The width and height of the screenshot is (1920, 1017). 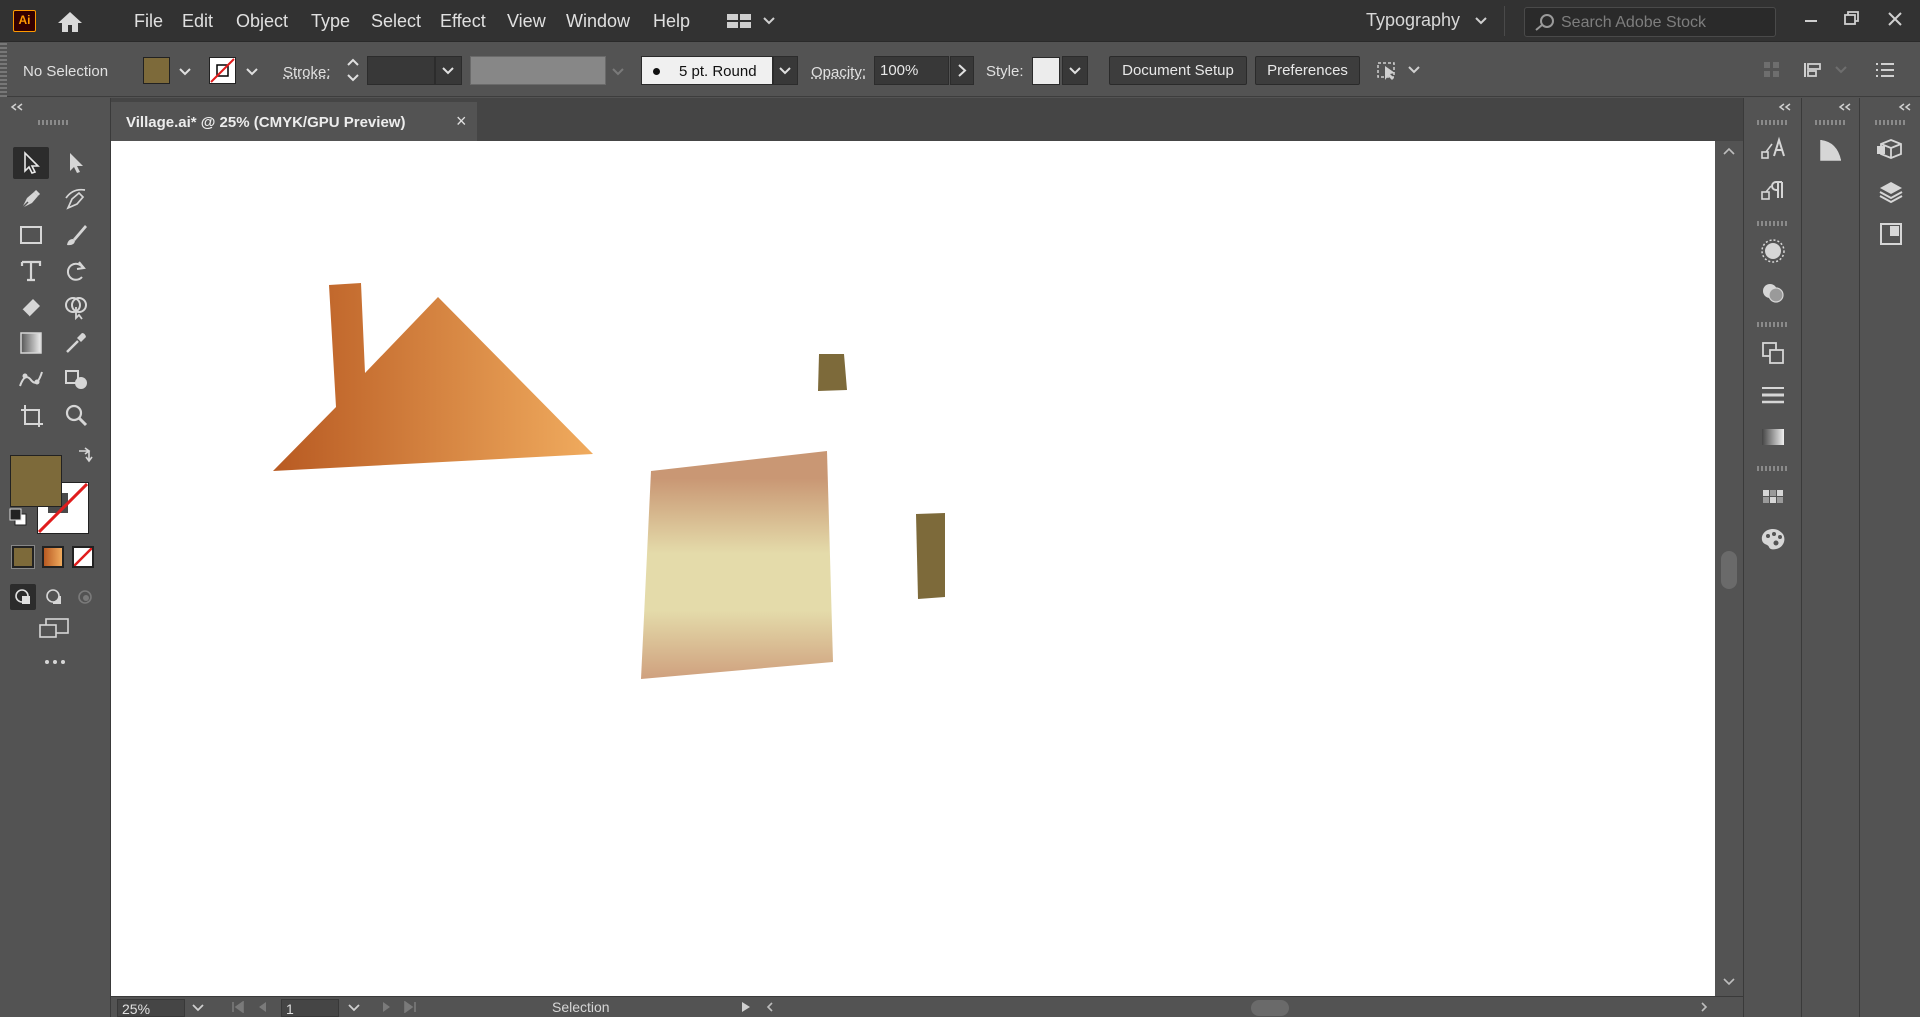 What do you see at coordinates (76, 271) in the screenshot?
I see `rotate-tool-icon` at bounding box center [76, 271].